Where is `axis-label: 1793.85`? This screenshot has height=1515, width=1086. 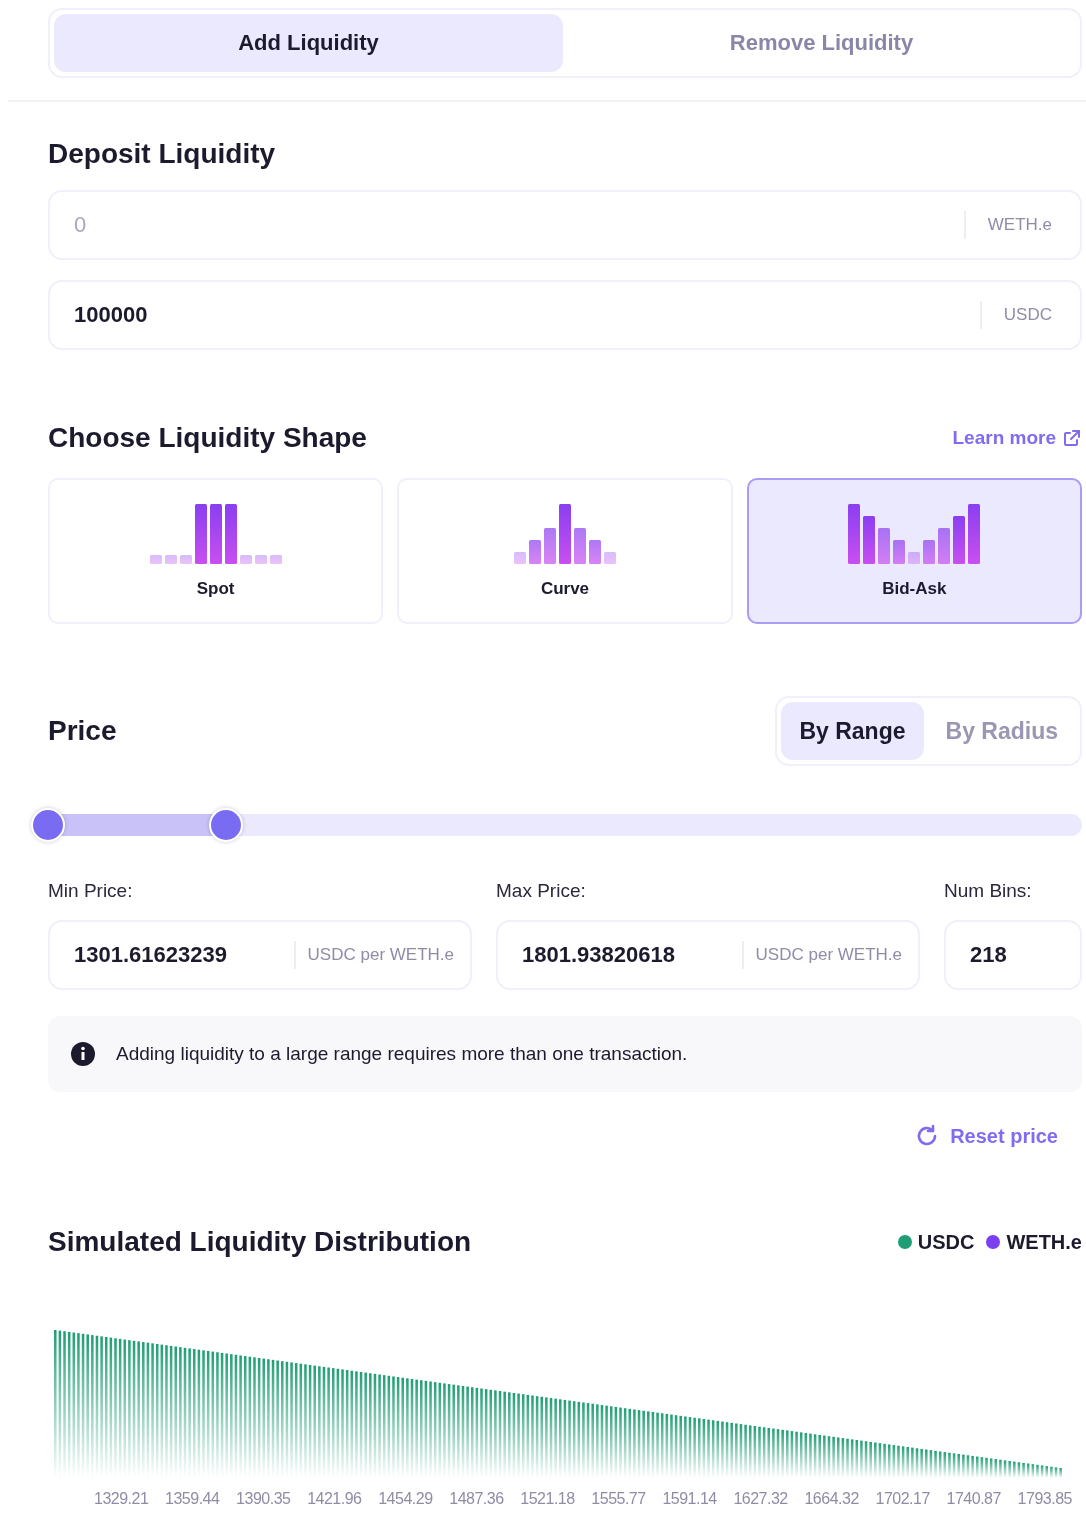 axis-label: 1793.85 is located at coordinates (1044, 1499).